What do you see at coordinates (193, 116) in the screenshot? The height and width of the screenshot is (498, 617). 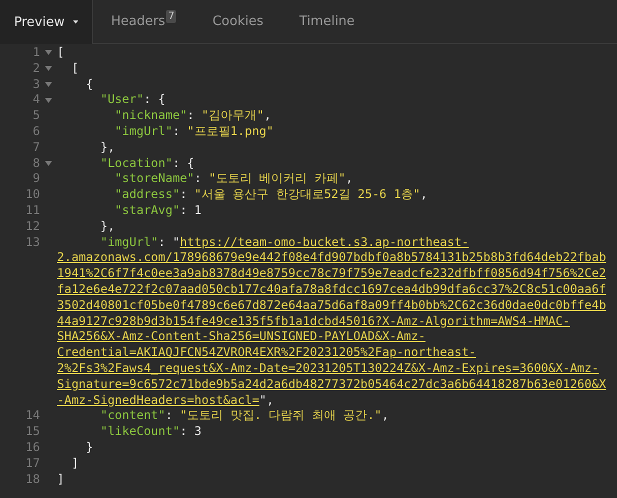 I see `code-line: "nickname": "김아무개",` at bounding box center [193, 116].